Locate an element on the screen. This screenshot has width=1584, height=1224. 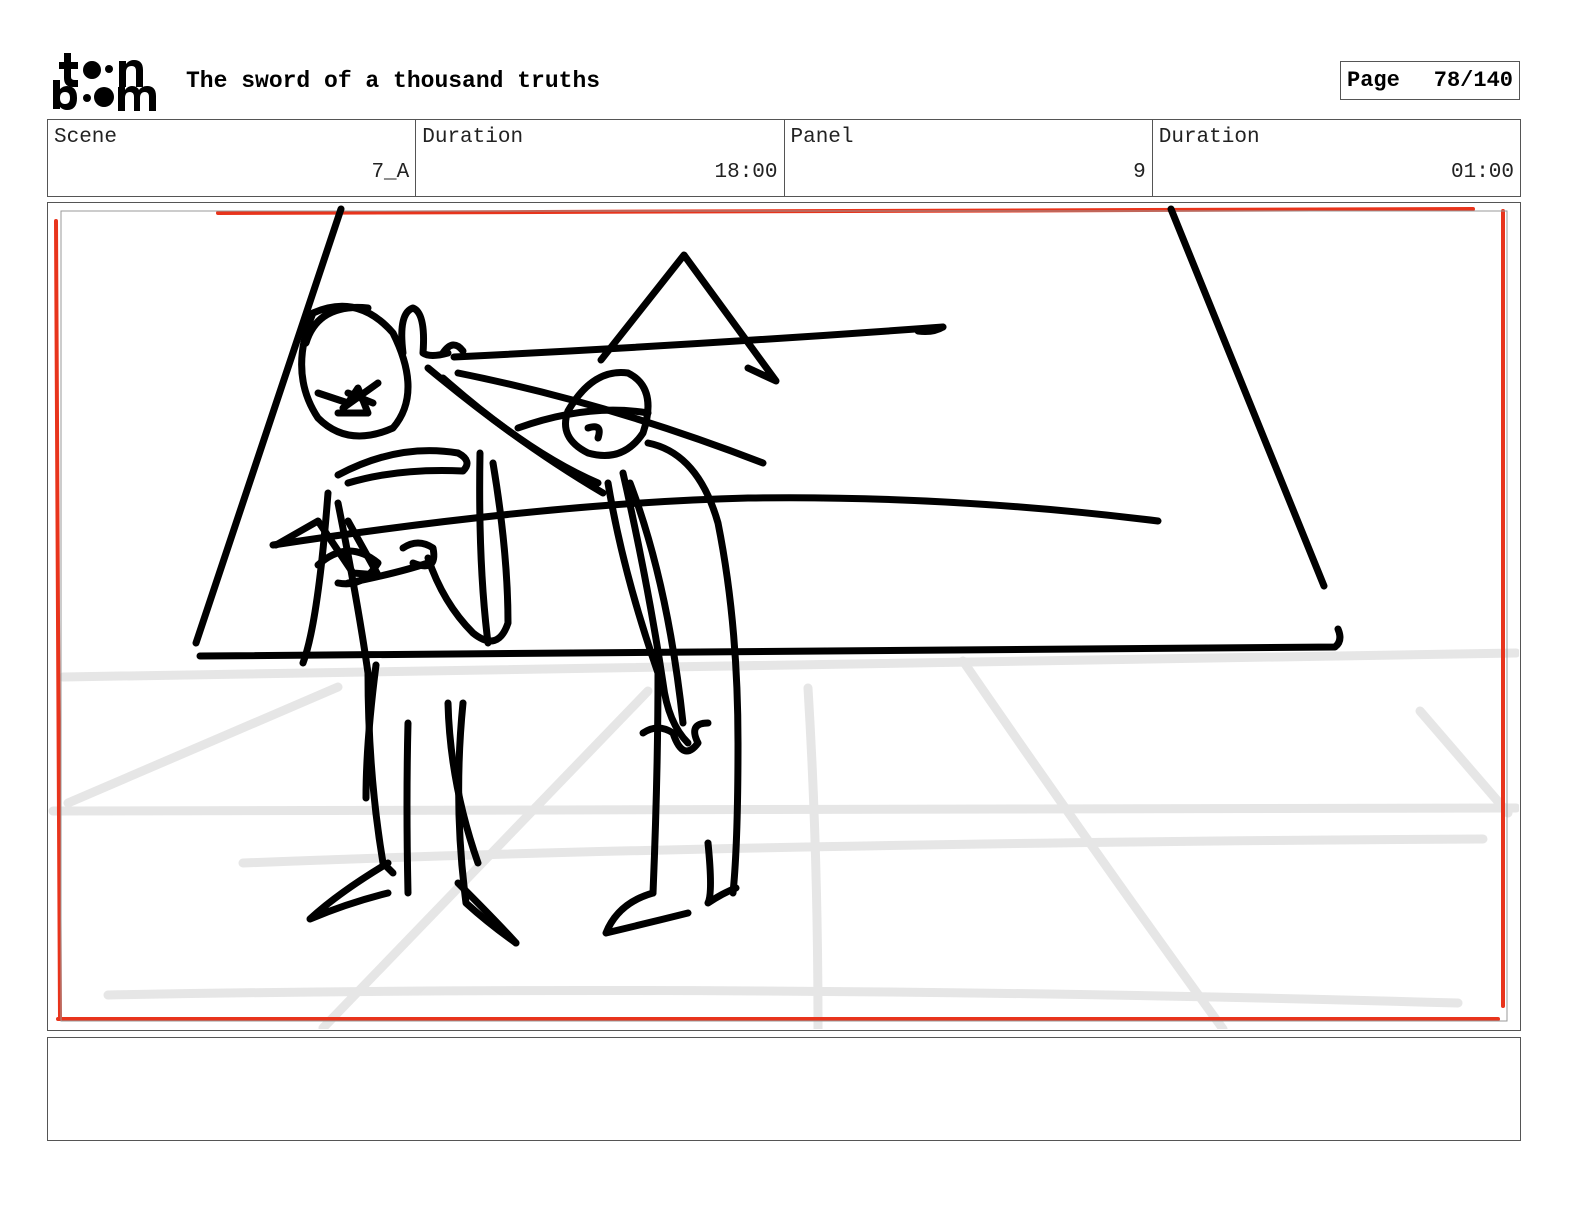
scene-duration-value: 18:00 is located at coordinates (746, 172).